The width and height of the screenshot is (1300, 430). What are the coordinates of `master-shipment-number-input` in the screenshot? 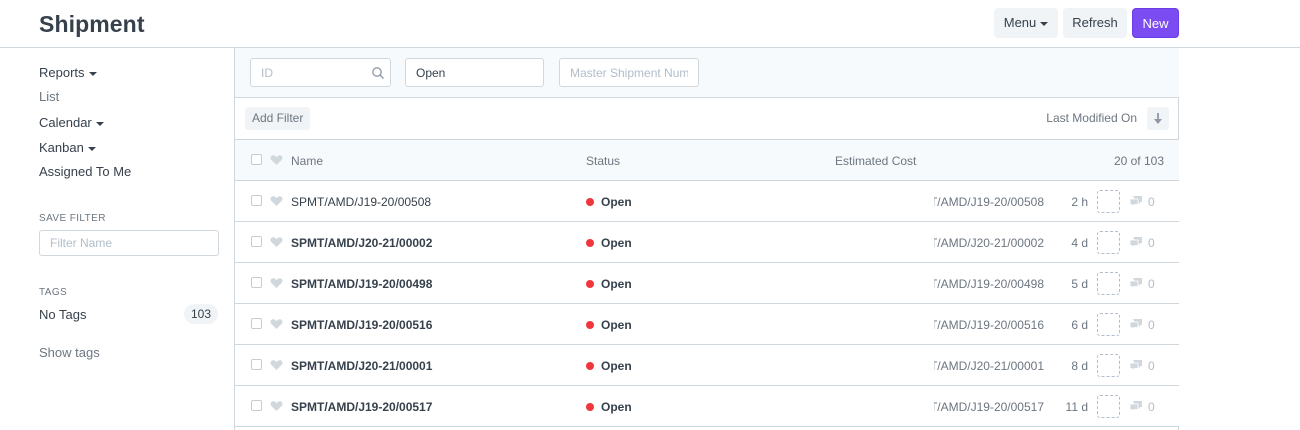 It's located at (629, 72).